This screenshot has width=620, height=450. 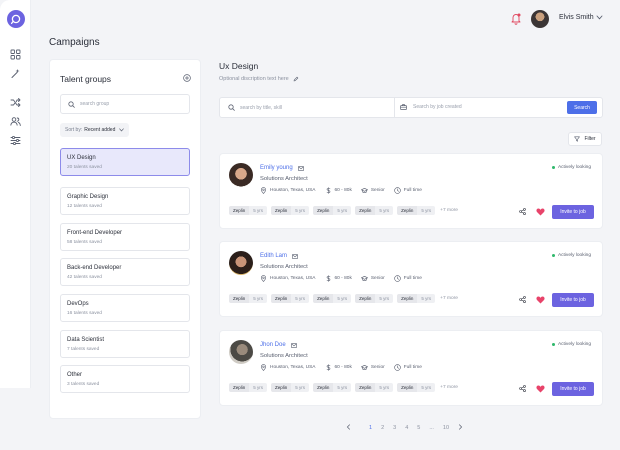 What do you see at coordinates (328, 190) in the screenshot?
I see `dollar-icon` at bounding box center [328, 190].